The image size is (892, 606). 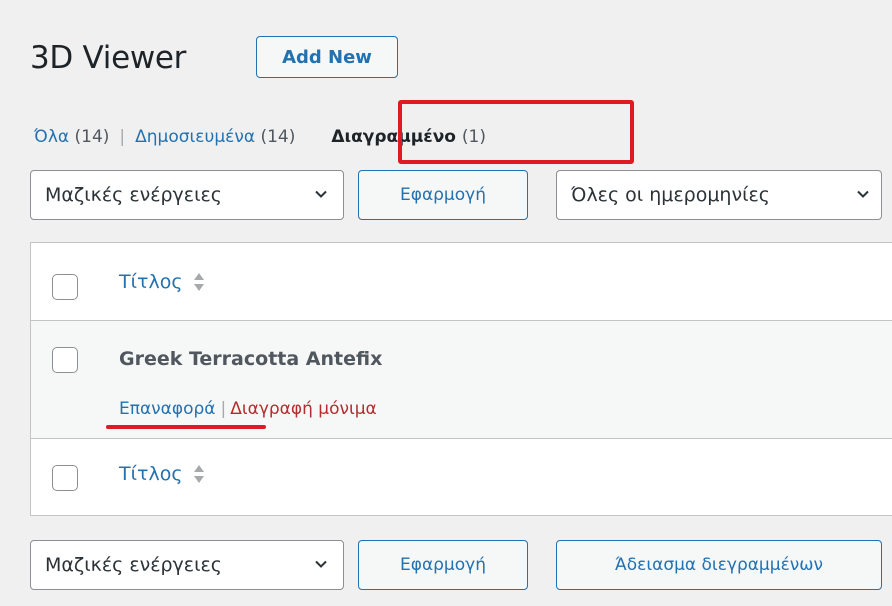 I want to click on delete-permanently-link: Διαγραφή μόνιμα, so click(x=303, y=409).